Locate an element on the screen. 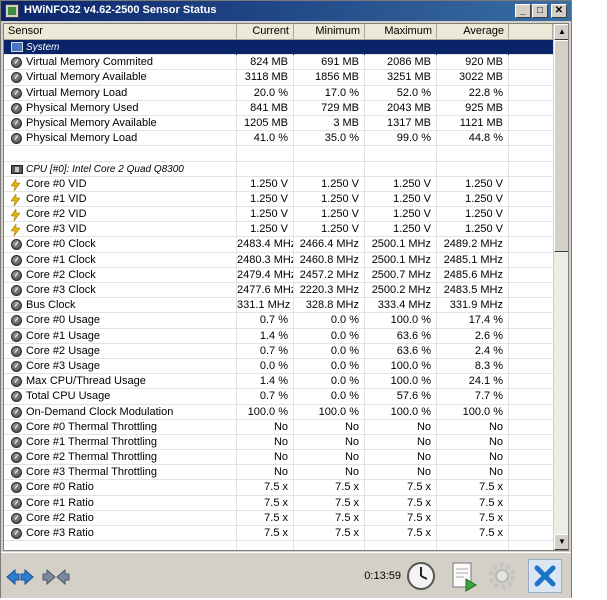  nav-expand-icon is located at coordinates (20, 577).